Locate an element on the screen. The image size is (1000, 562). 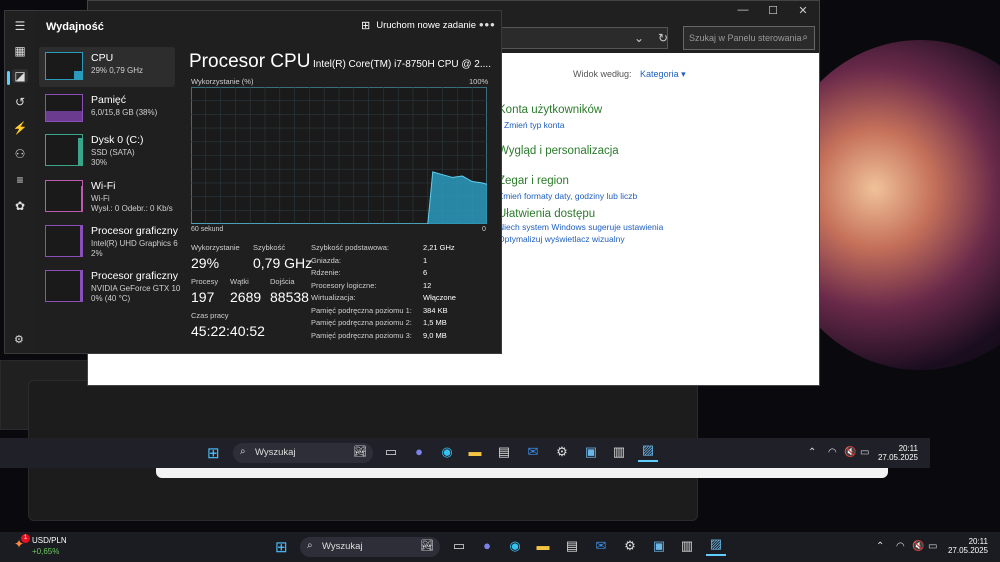
perf-item-memory: Pamięć 6,0/15,8 GB (38%) is located at coordinates (107, 109).